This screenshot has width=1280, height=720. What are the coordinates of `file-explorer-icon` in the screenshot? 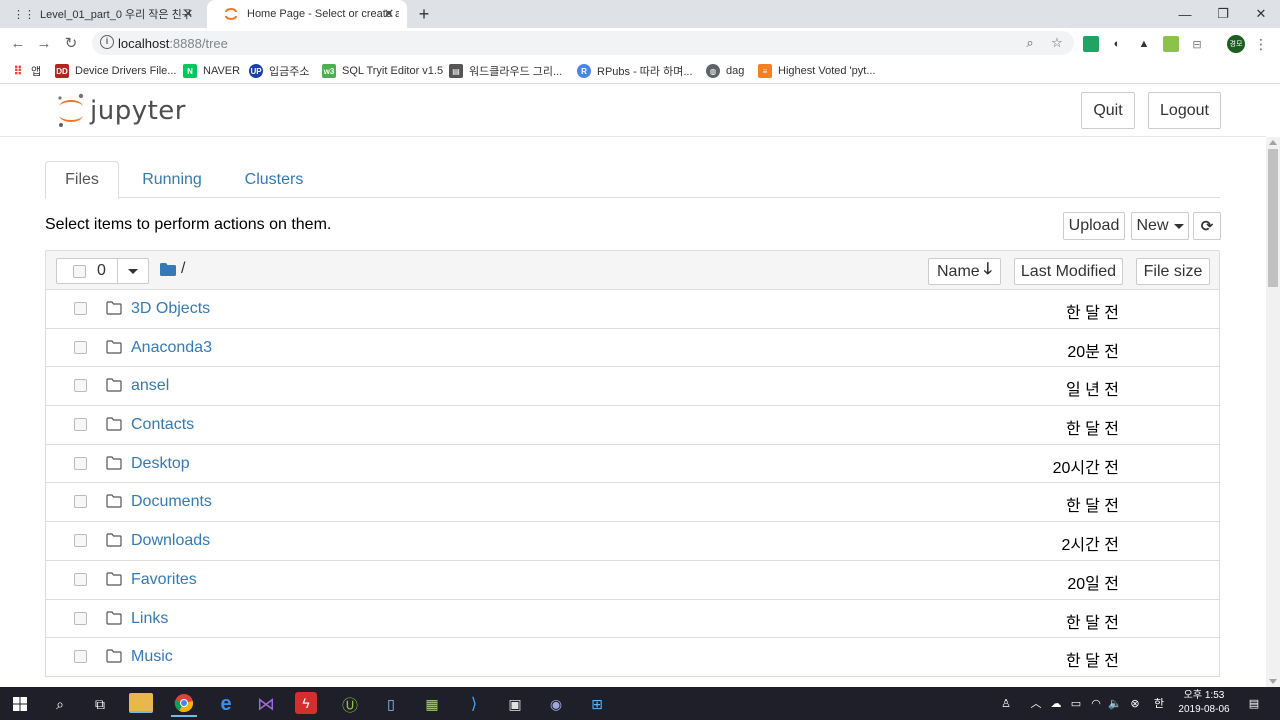 It's located at (141, 703).